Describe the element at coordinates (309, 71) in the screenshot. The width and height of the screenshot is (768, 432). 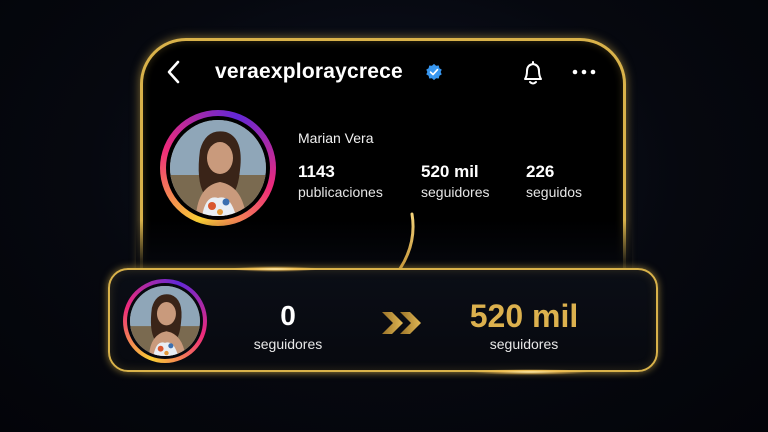
I see `profile-username: veraexploraycrece` at that location.